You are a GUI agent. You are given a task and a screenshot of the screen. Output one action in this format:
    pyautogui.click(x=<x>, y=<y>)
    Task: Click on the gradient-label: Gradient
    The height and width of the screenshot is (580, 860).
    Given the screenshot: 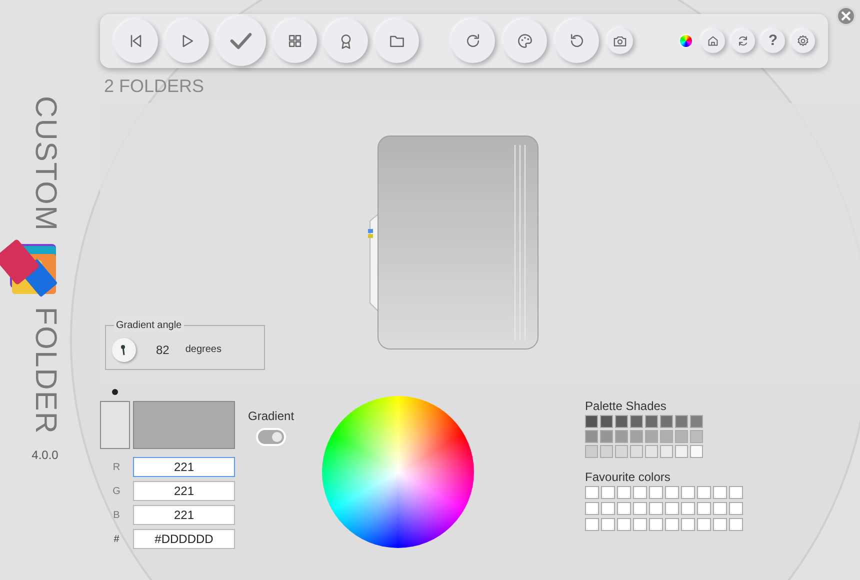 What is the action you would take?
    pyautogui.click(x=271, y=416)
    